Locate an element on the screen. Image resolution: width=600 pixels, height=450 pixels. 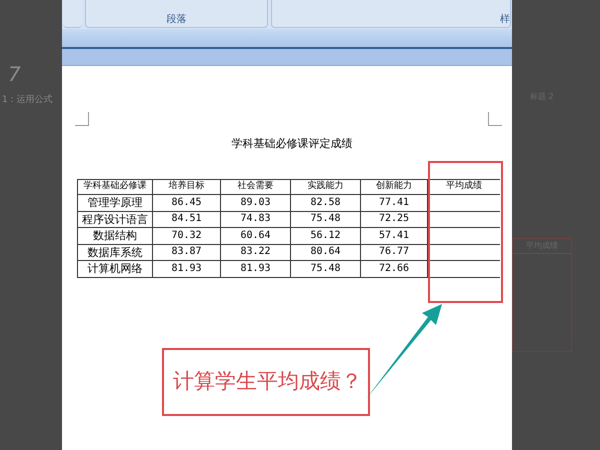
background-text: 7 is located at coordinates (14, 74).